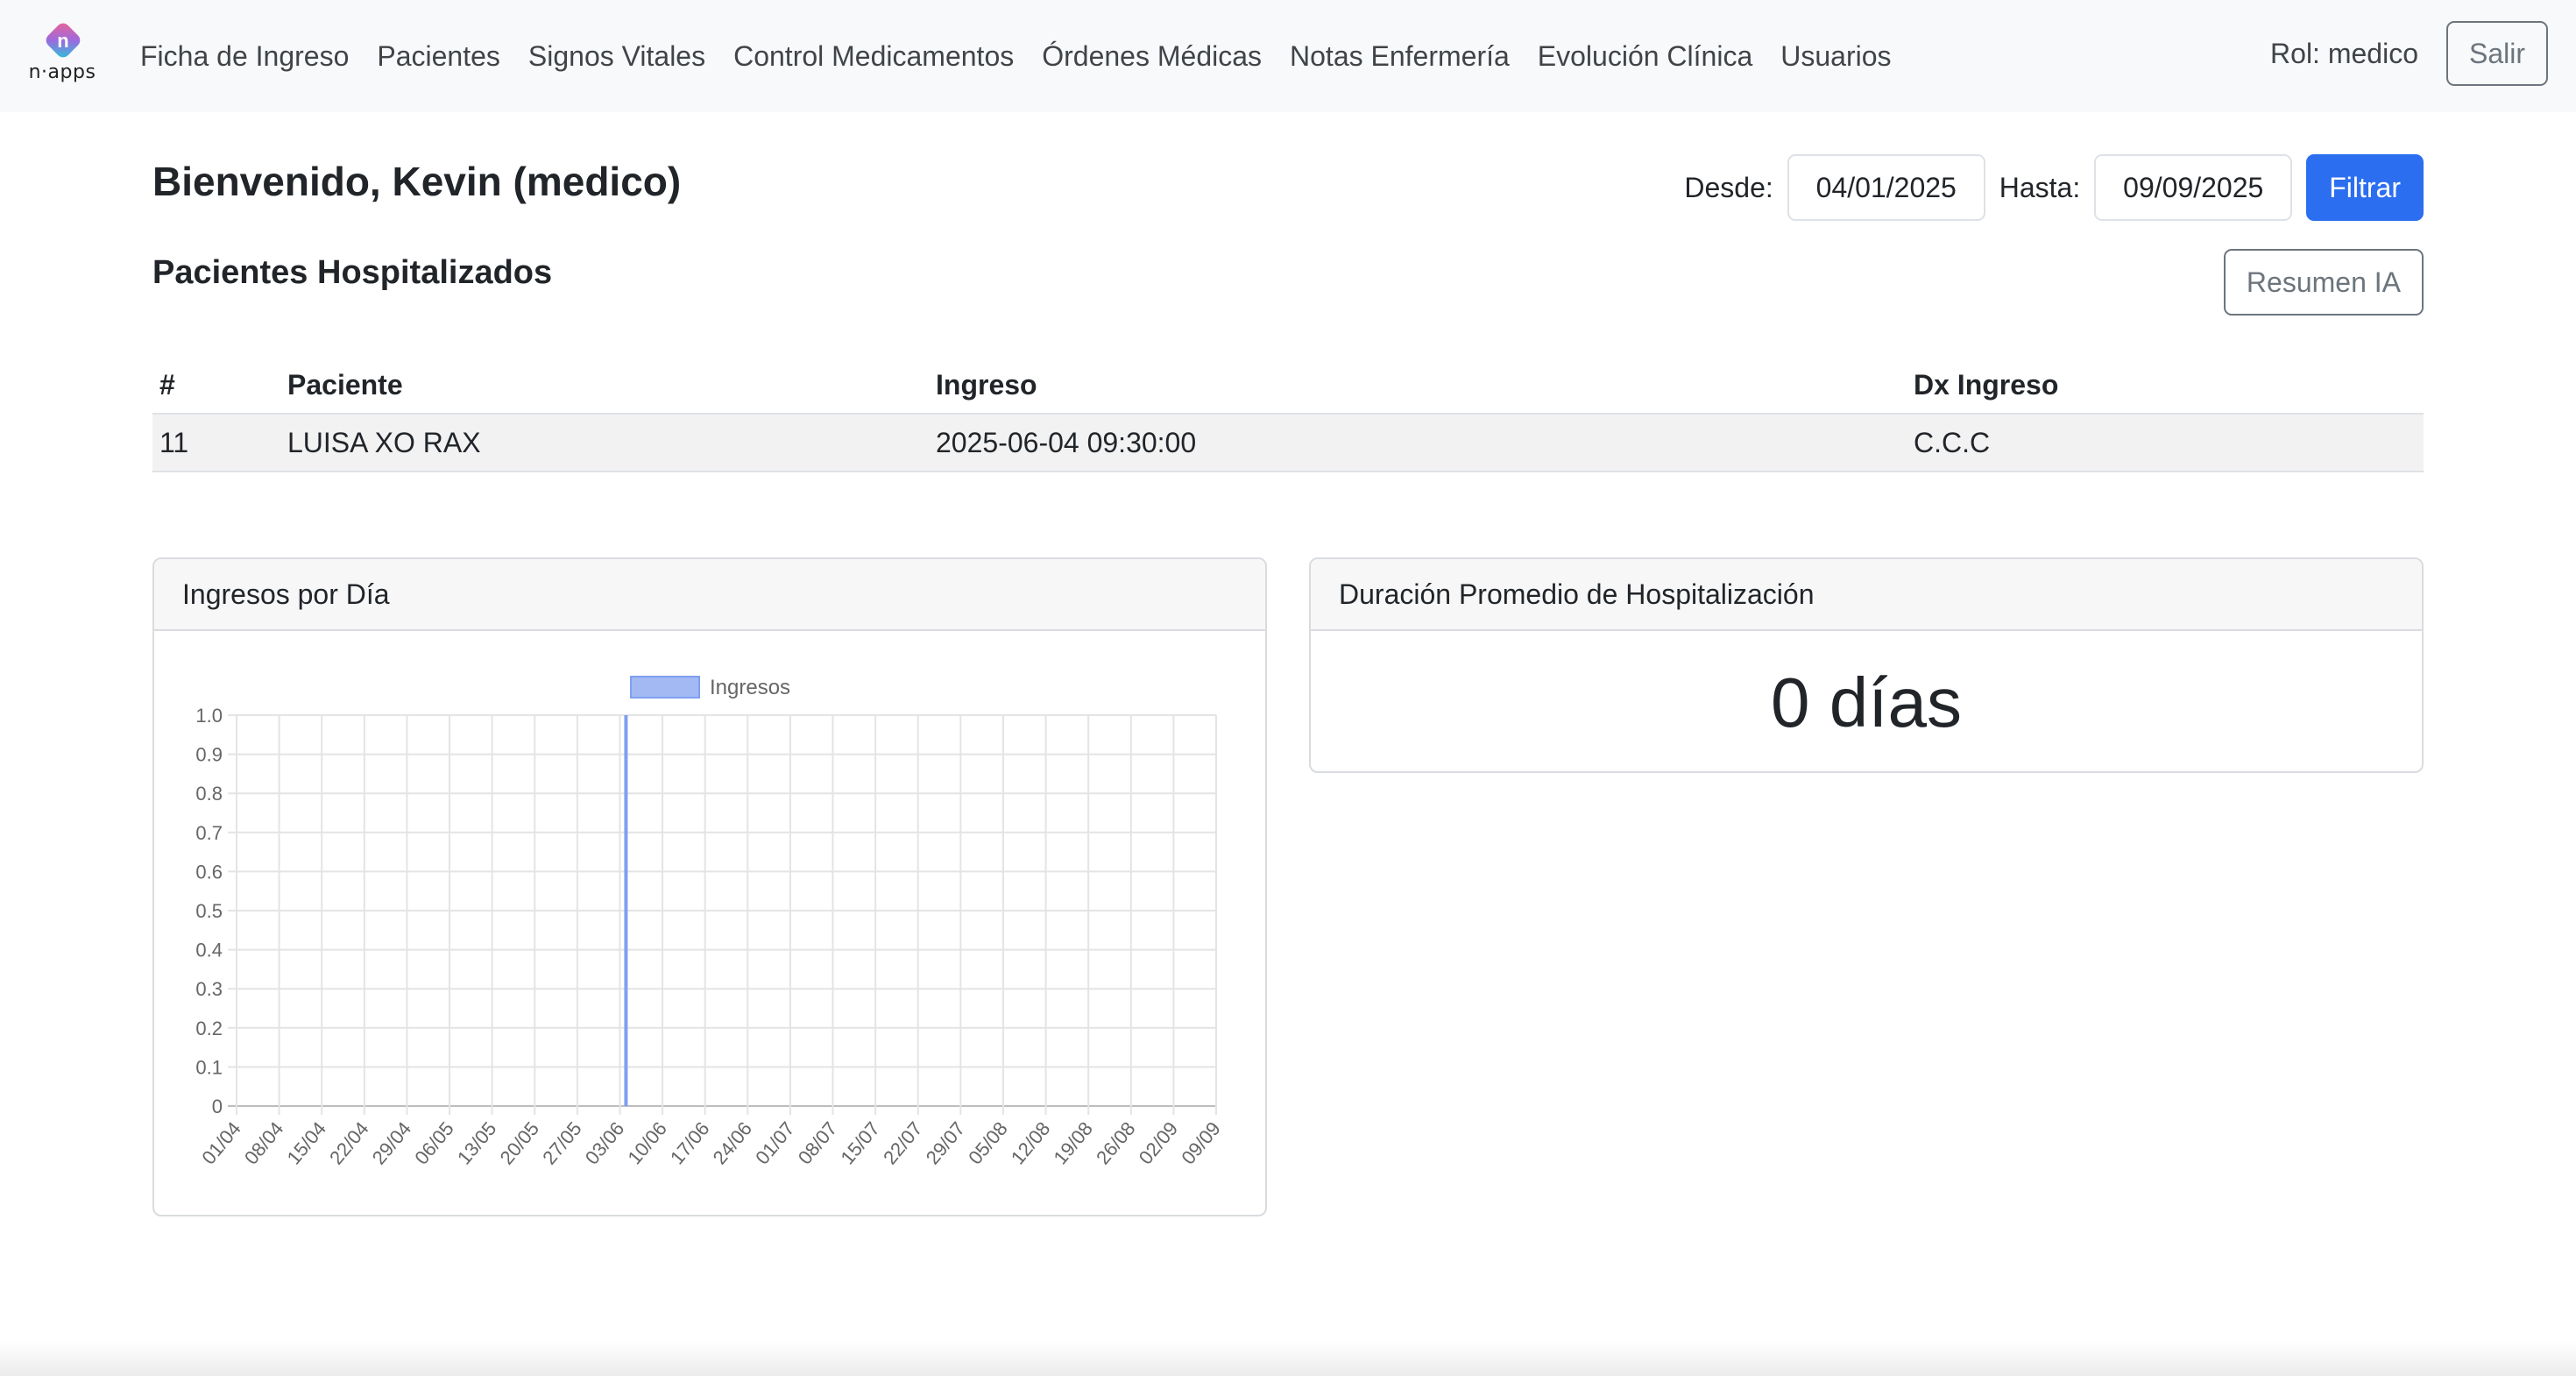 Image resolution: width=2576 pixels, height=1376 pixels. I want to click on svg-text: n, so click(62, 41).